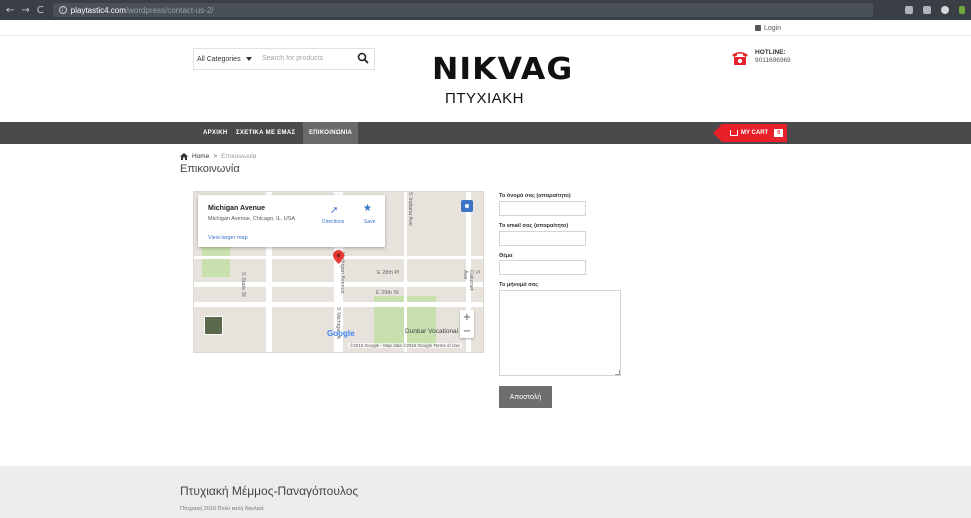 The height and width of the screenshot is (518, 971). What do you see at coordinates (388, 273) in the screenshot?
I see `street-label: E 28th Pl` at bounding box center [388, 273].